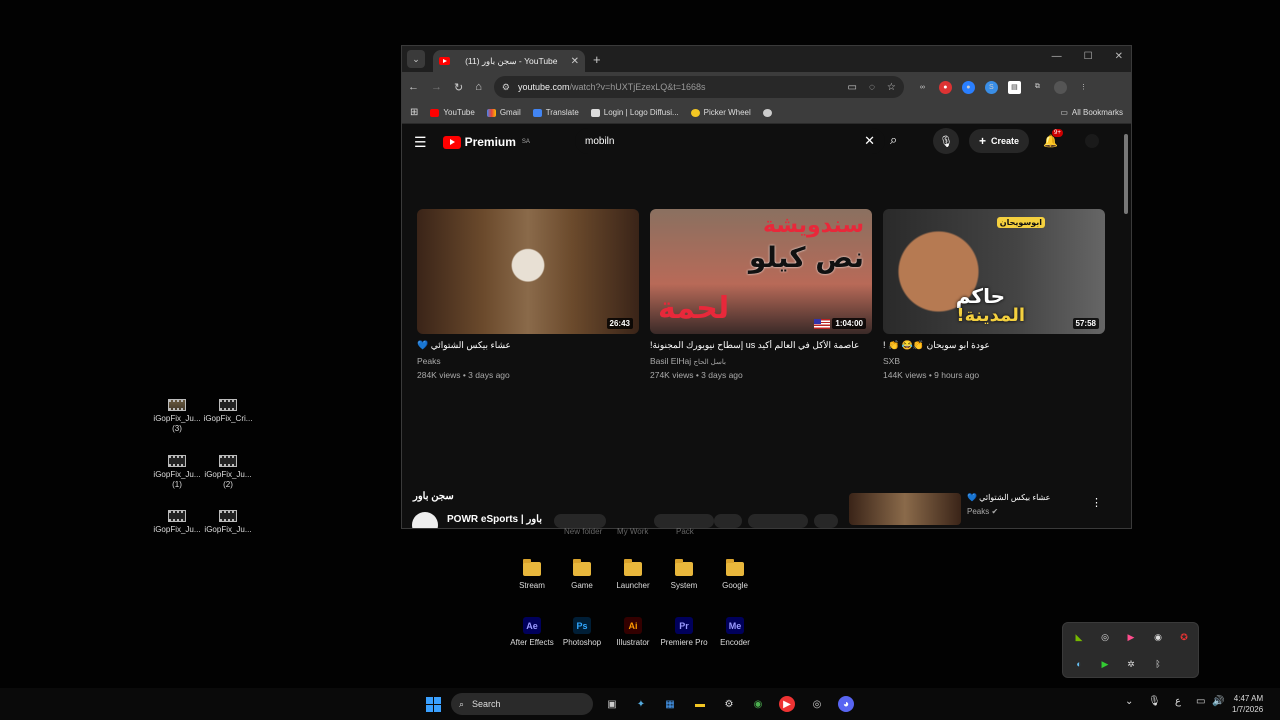 The width and height of the screenshot is (1280, 720). I want to click on reload-icon: ↻, so click(458, 87).